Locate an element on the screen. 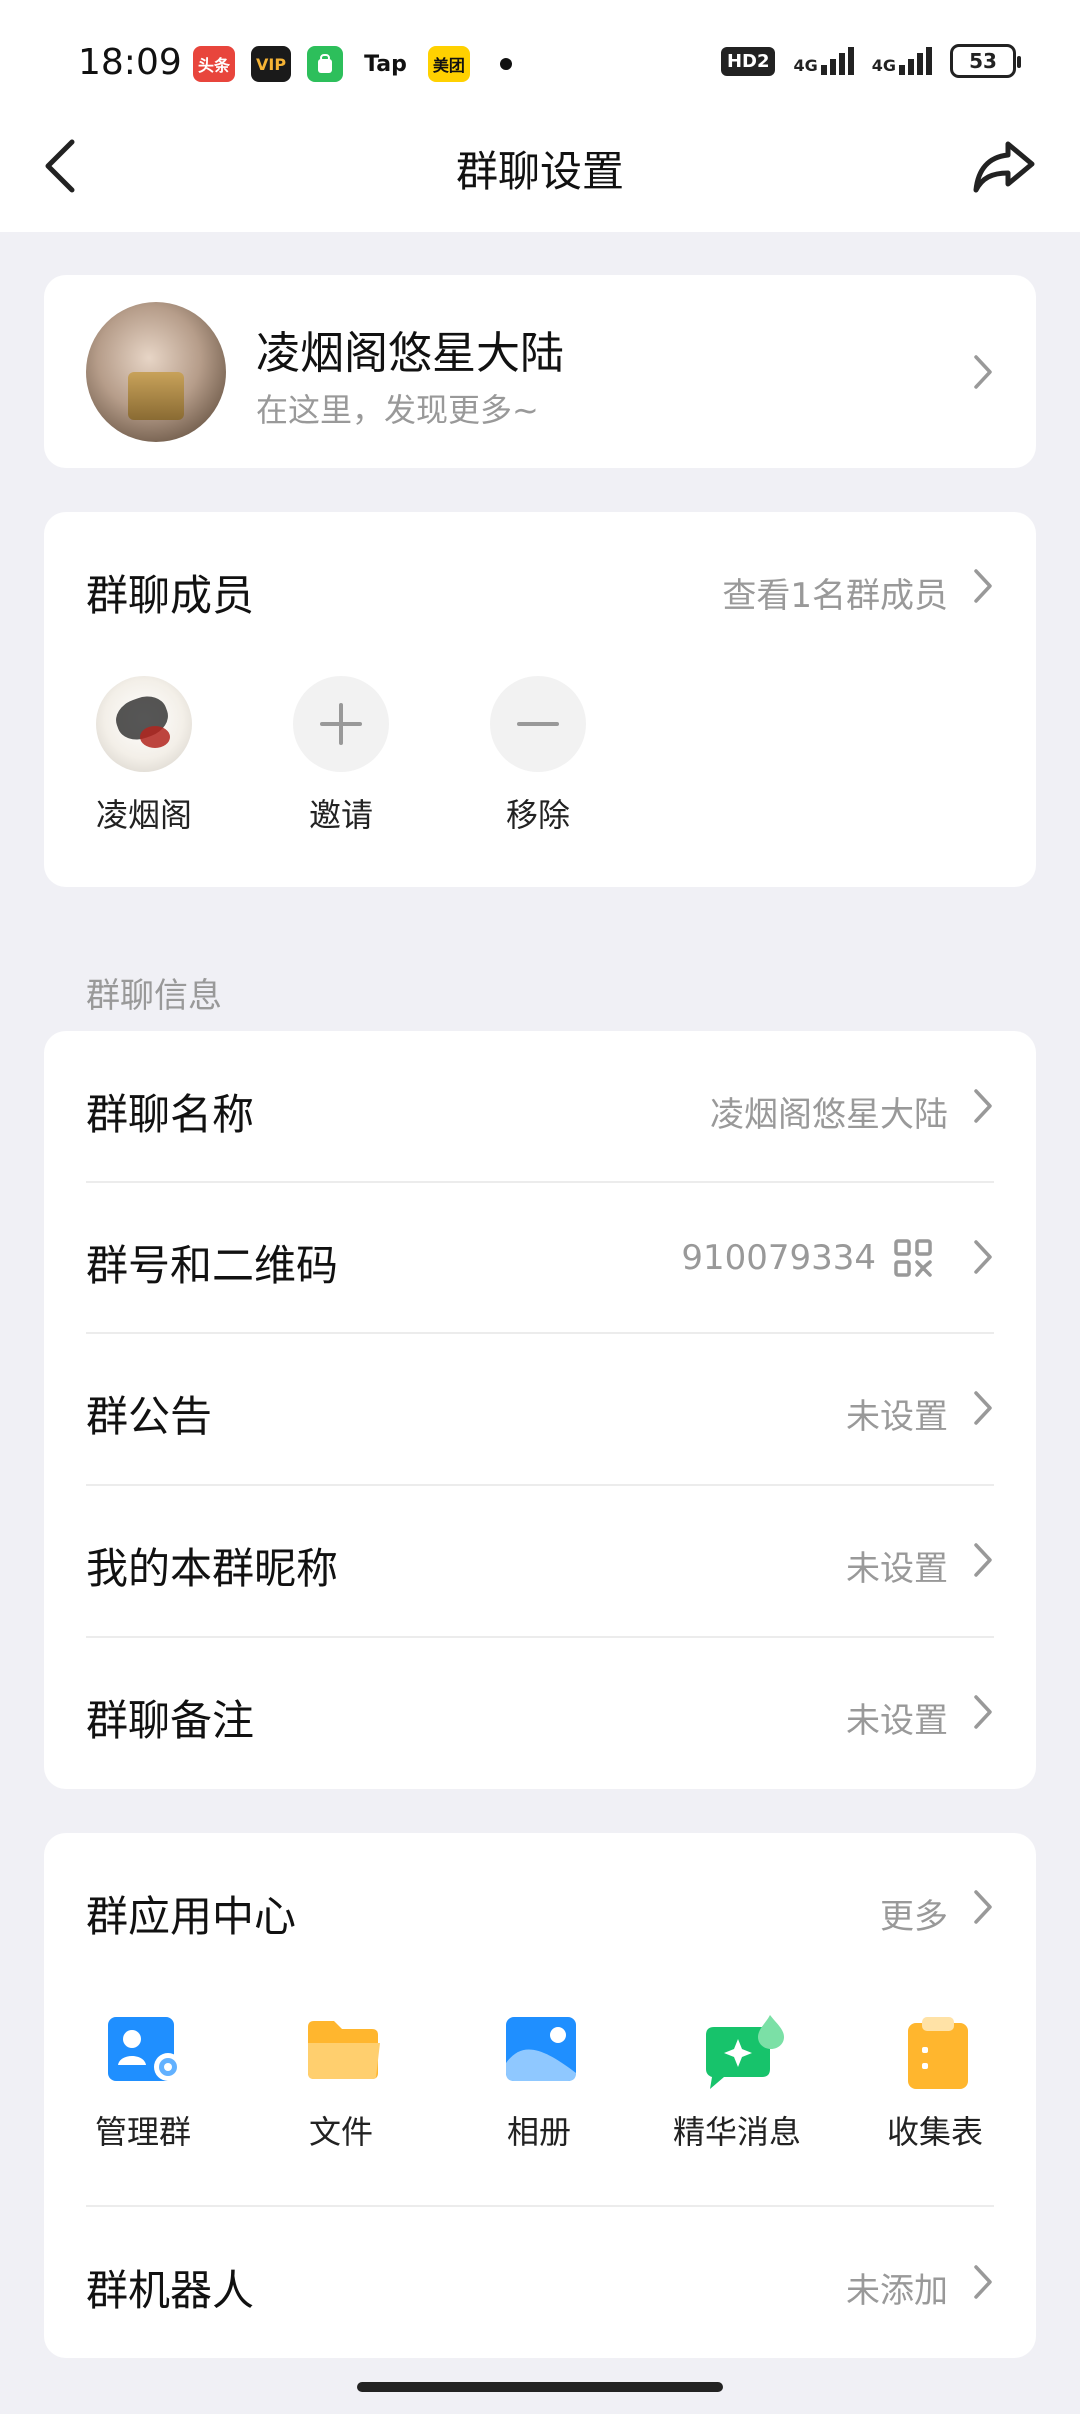  tap-app-icon: Tap is located at coordinates (385, 64).